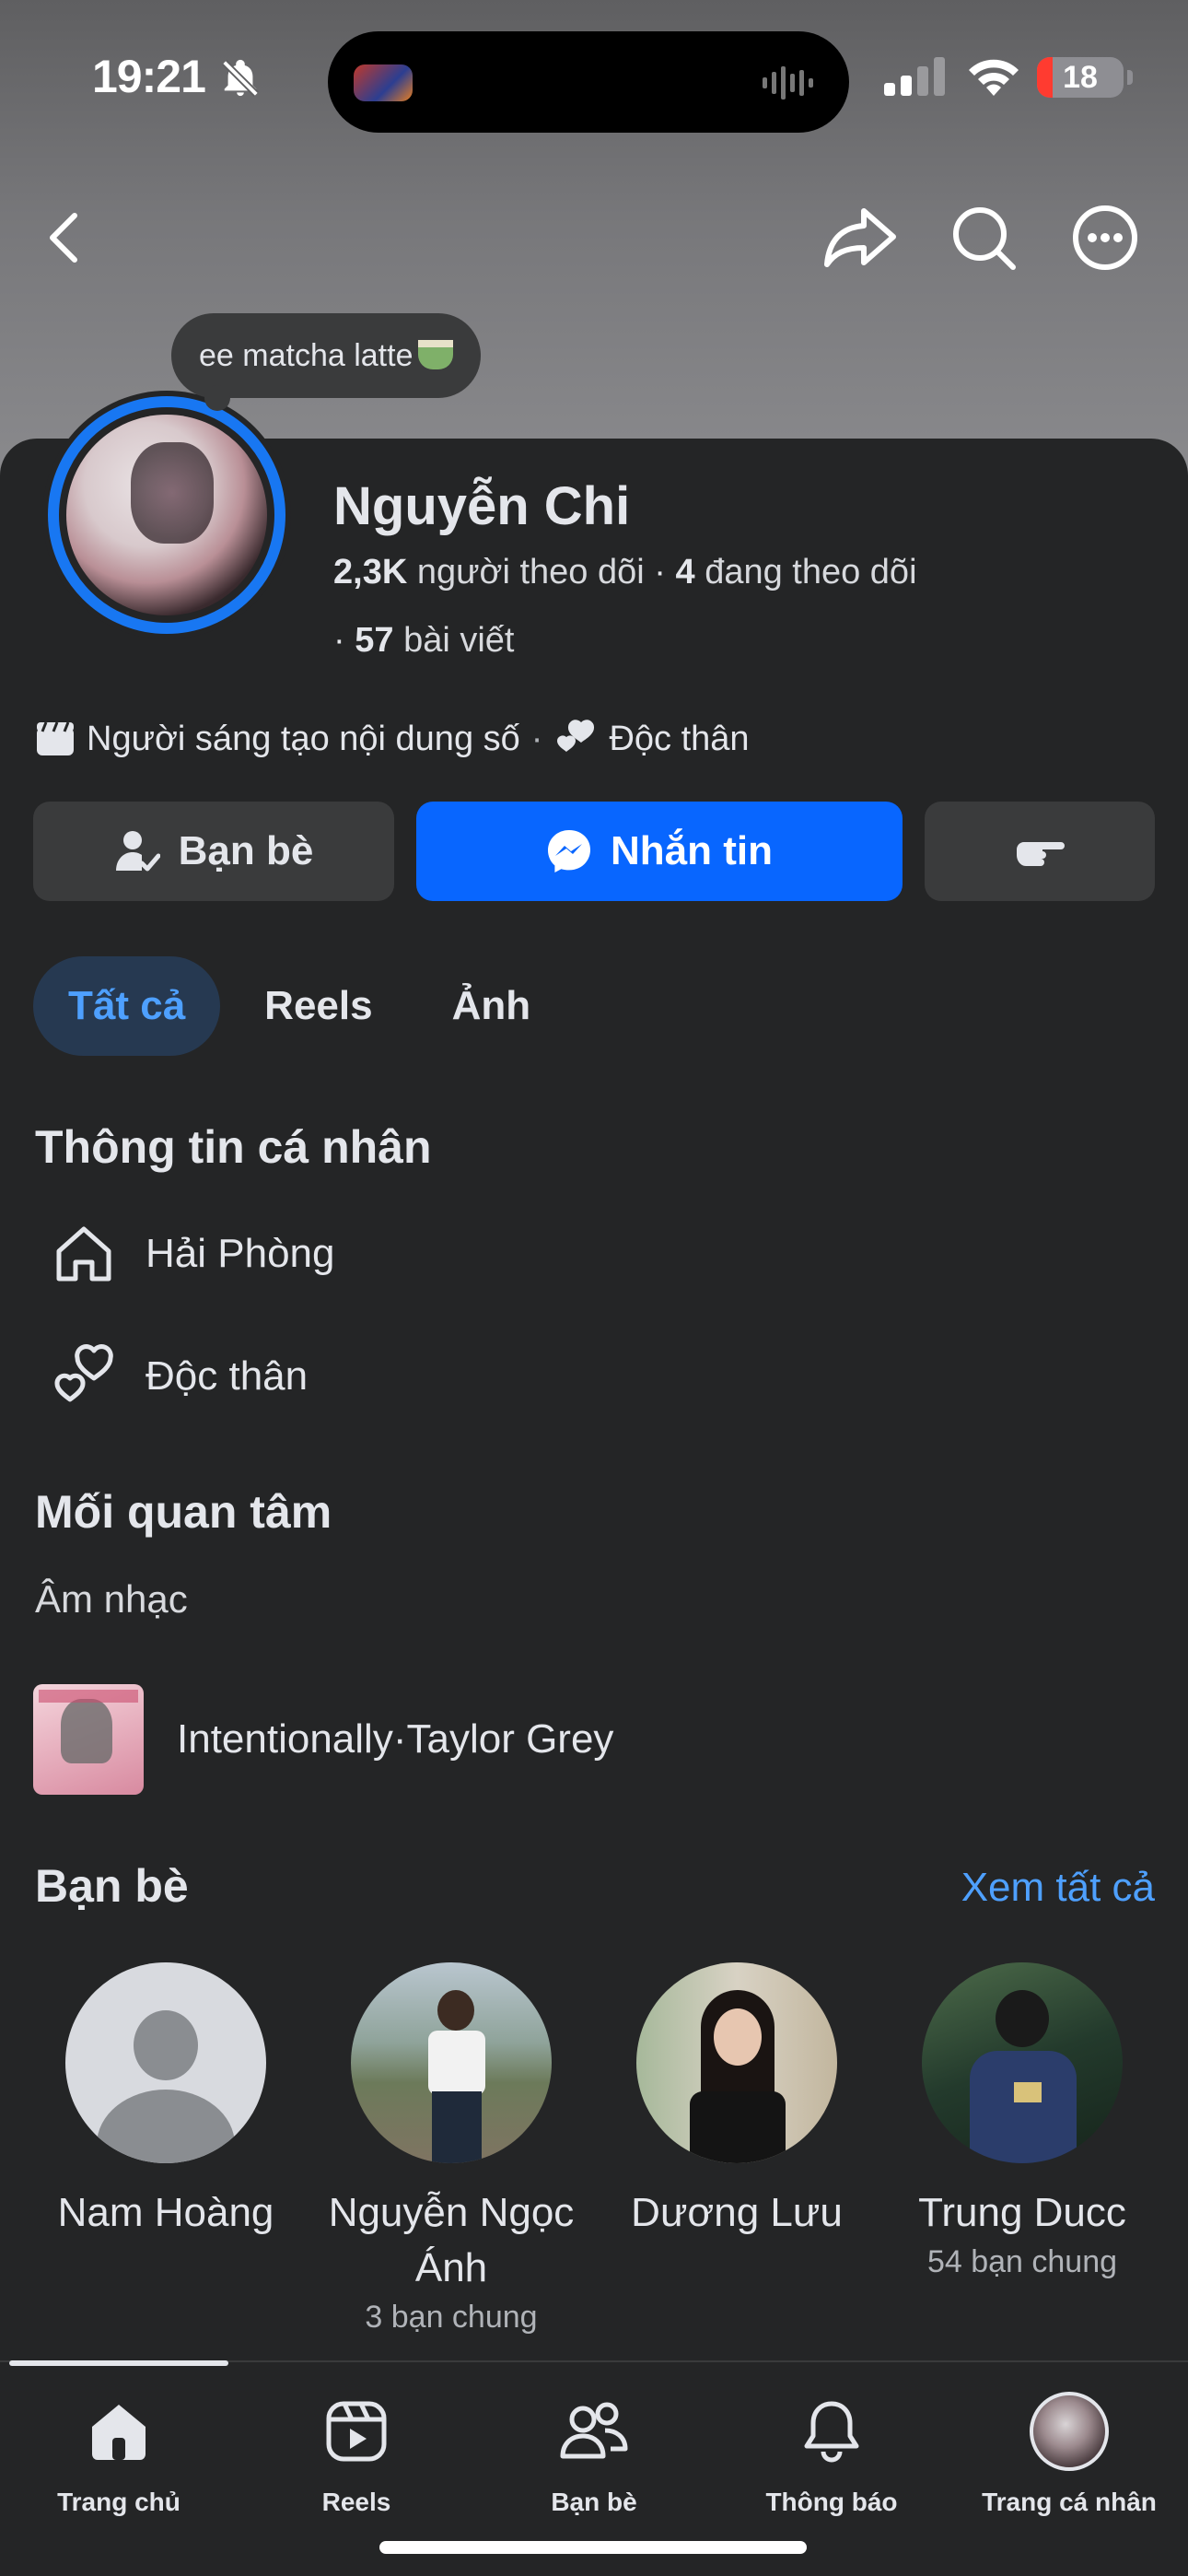 The width and height of the screenshot is (1188, 2576). What do you see at coordinates (240, 78) in the screenshot?
I see `bell-off-icon` at bounding box center [240, 78].